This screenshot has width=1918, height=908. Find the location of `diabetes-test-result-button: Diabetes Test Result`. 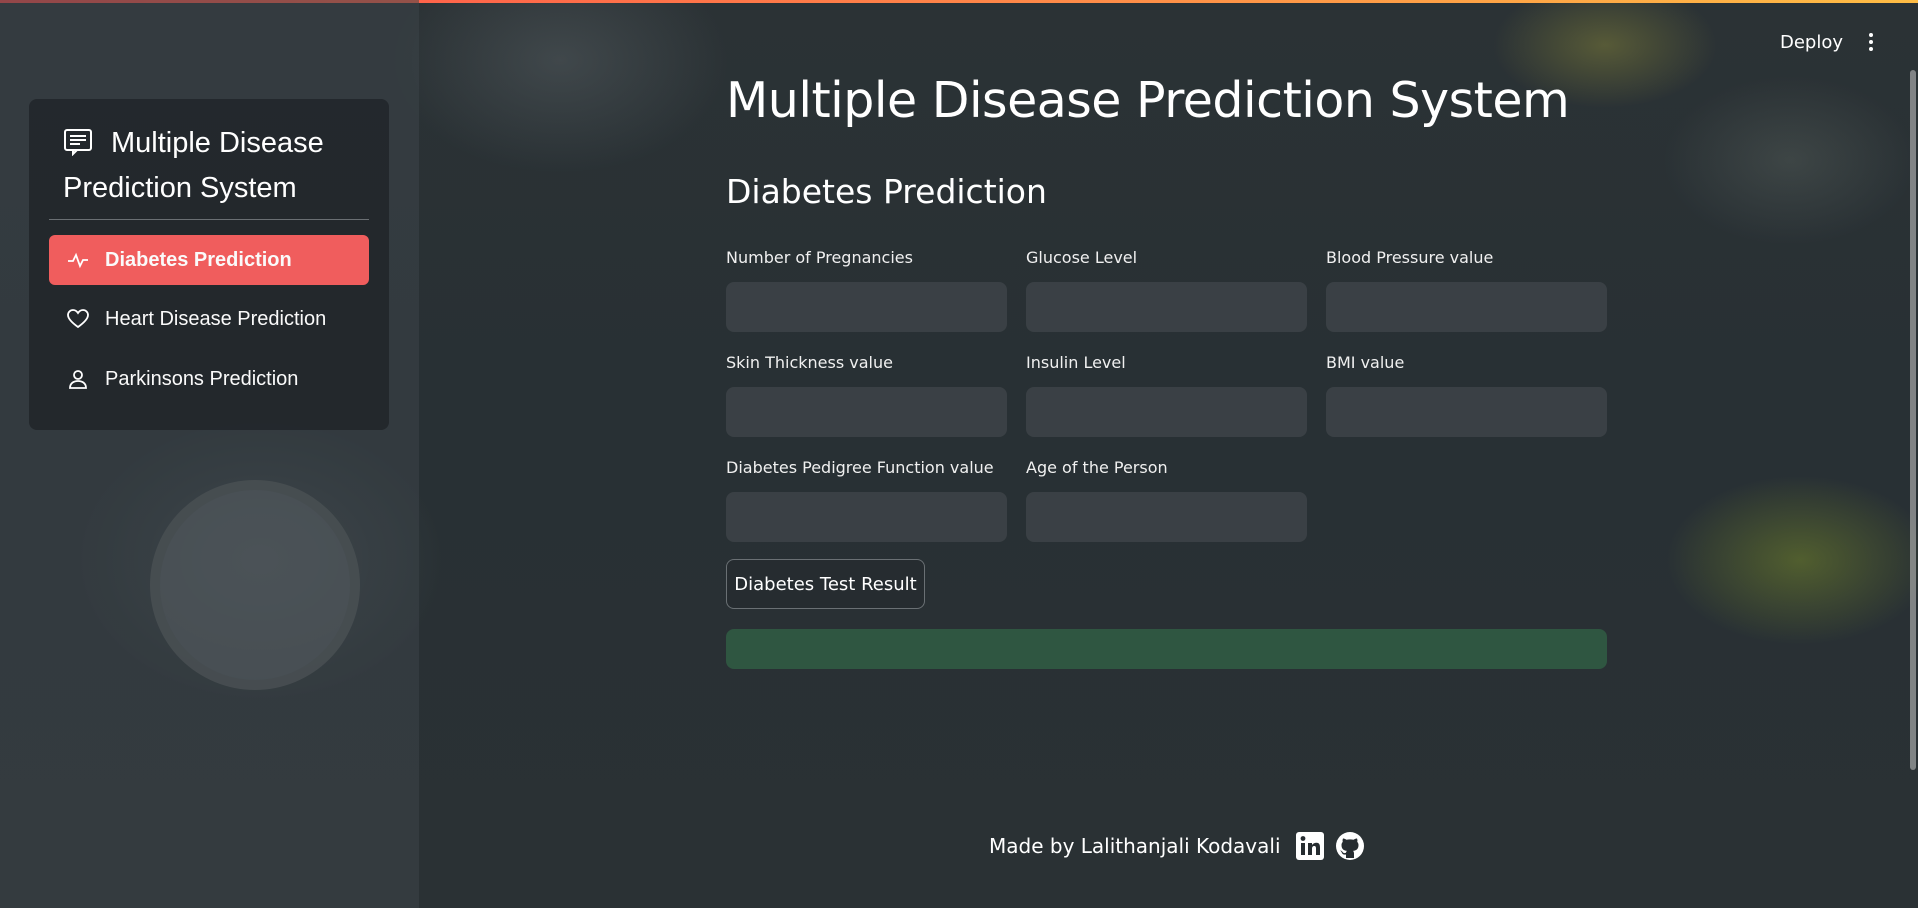

diabetes-test-result-button: Diabetes Test Result is located at coordinates (825, 584).